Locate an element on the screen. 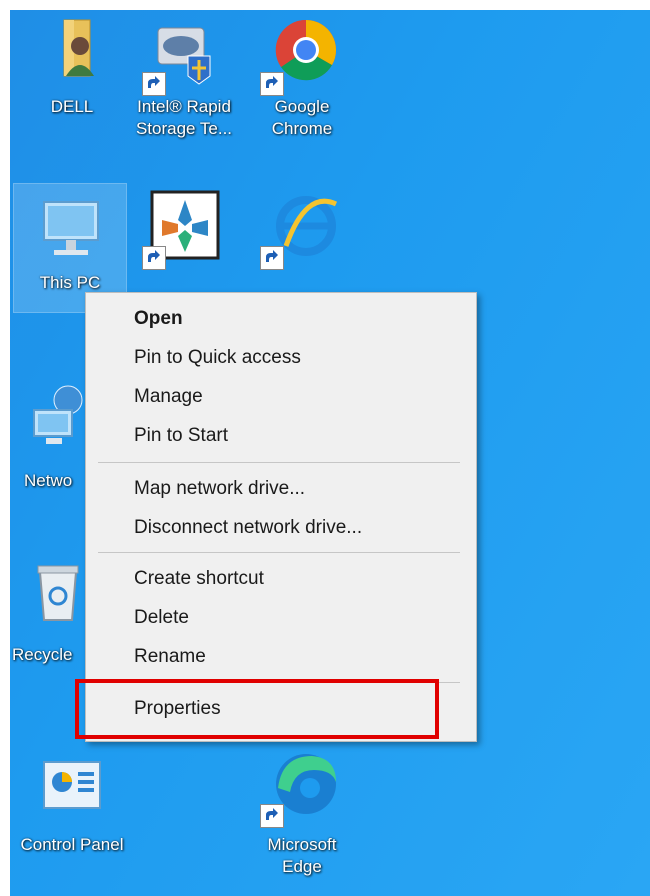  desktop-icon-edge: Microsoft Edge is located at coordinates (302, 817).